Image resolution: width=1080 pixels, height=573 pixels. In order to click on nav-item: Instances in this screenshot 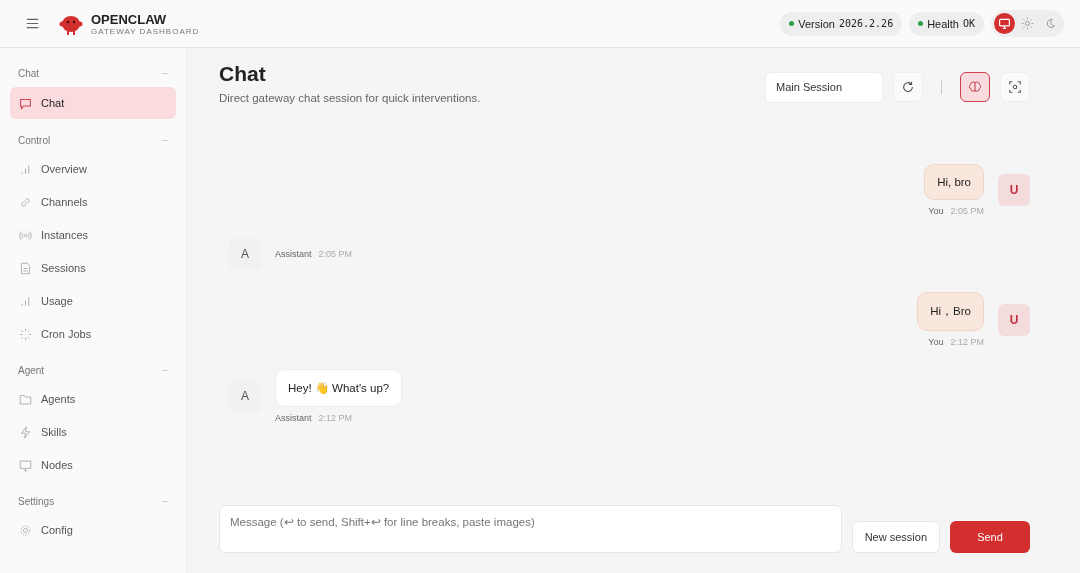, I will do `click(93, 235)`.